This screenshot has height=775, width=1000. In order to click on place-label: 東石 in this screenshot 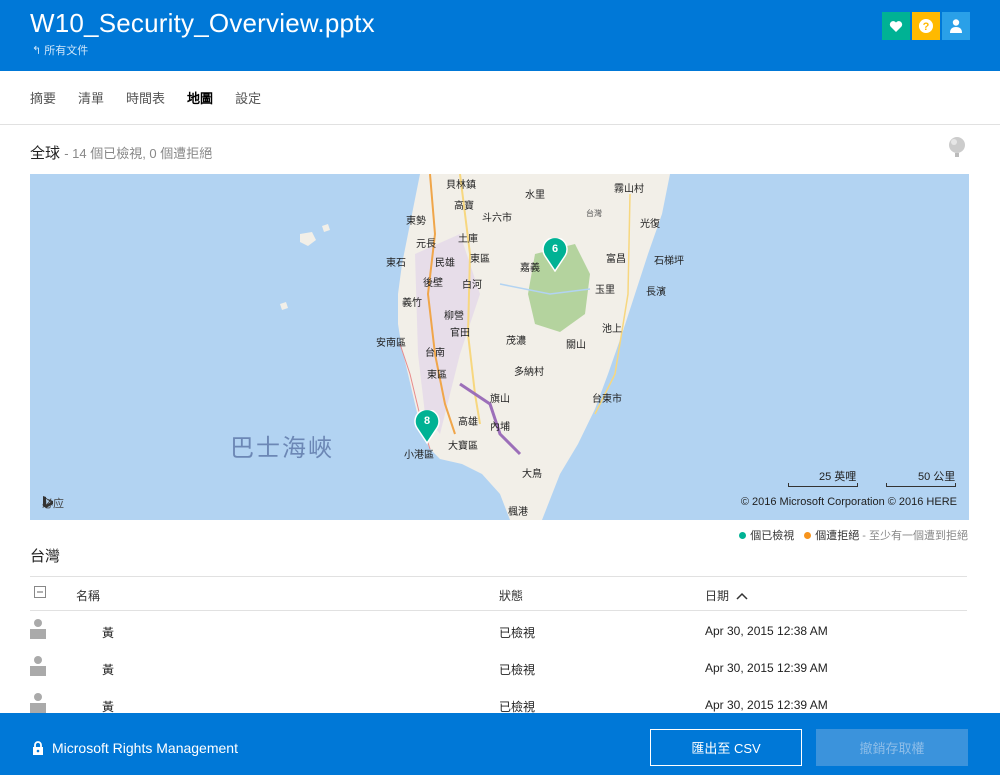, I will do `click(396, 263)`.